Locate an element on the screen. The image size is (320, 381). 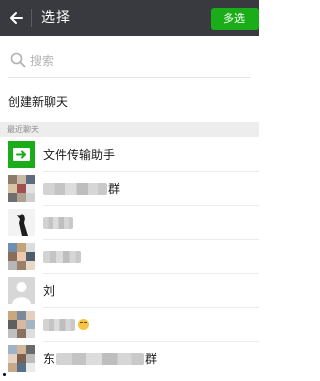
back-button is located at coordinates (17, 18).